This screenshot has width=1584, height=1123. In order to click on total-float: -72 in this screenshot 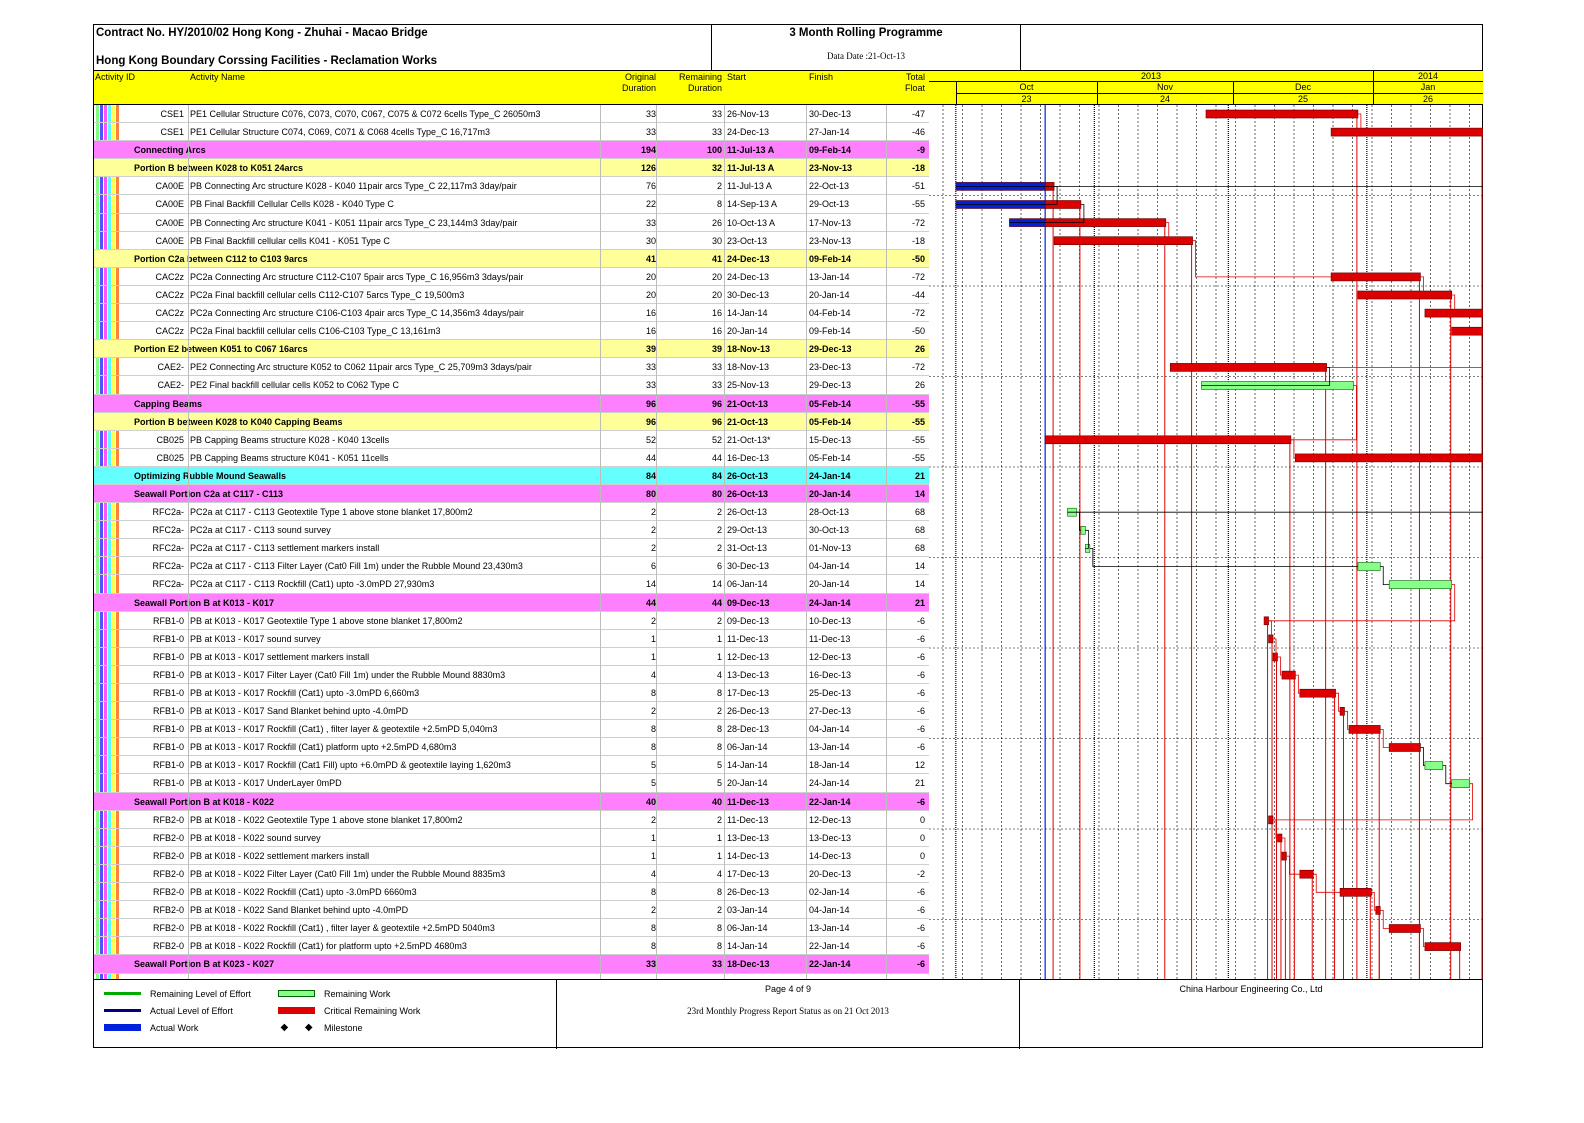, I will do `click(918, 222)`.